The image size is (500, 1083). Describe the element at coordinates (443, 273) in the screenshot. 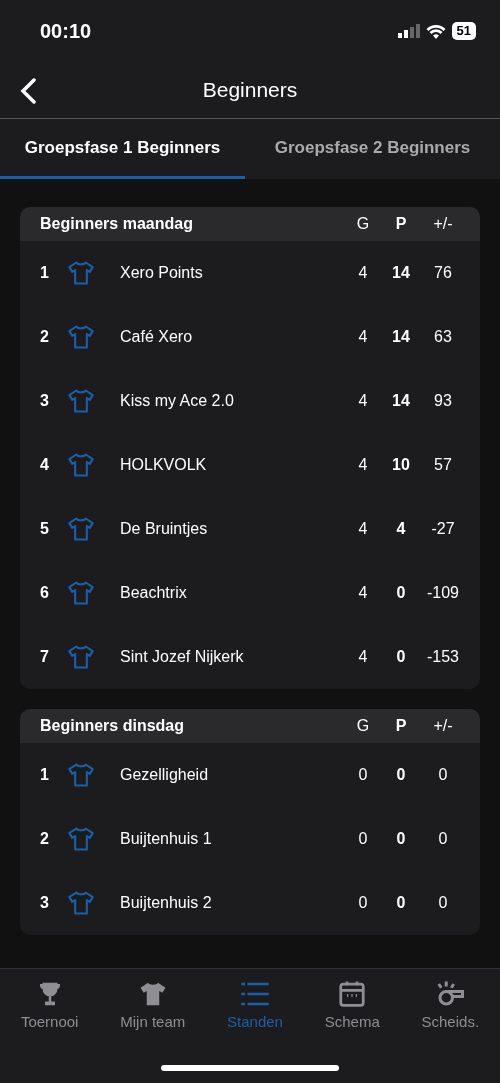

I see `point-difference: 76` at that location.